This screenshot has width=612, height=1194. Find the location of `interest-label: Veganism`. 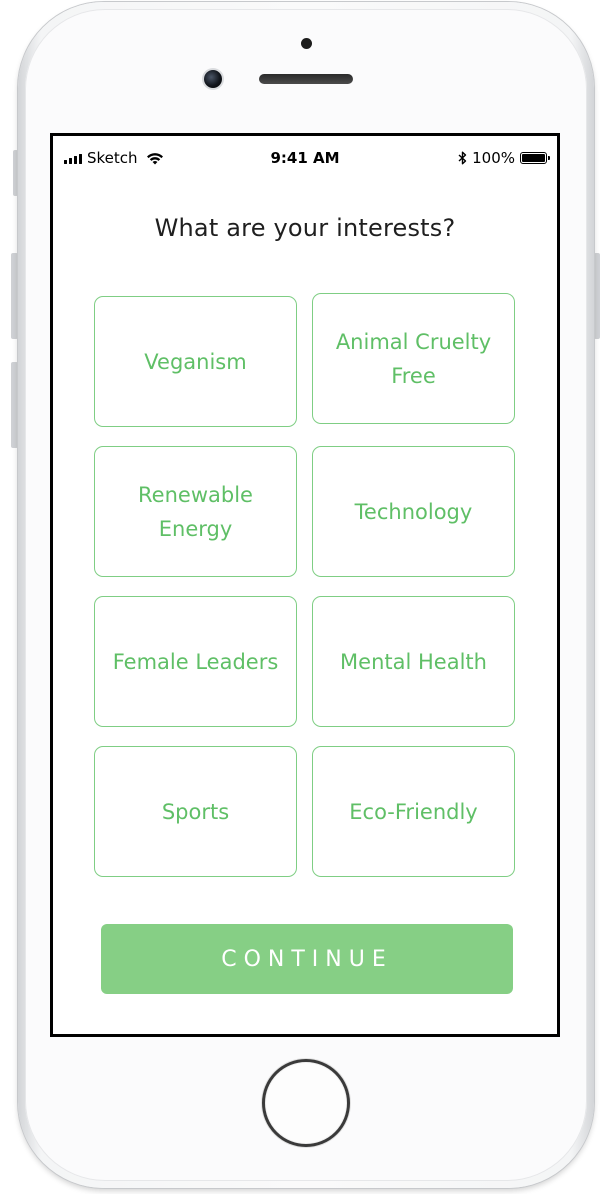

interest-label: Veganism is located at coordinates (195, 361).